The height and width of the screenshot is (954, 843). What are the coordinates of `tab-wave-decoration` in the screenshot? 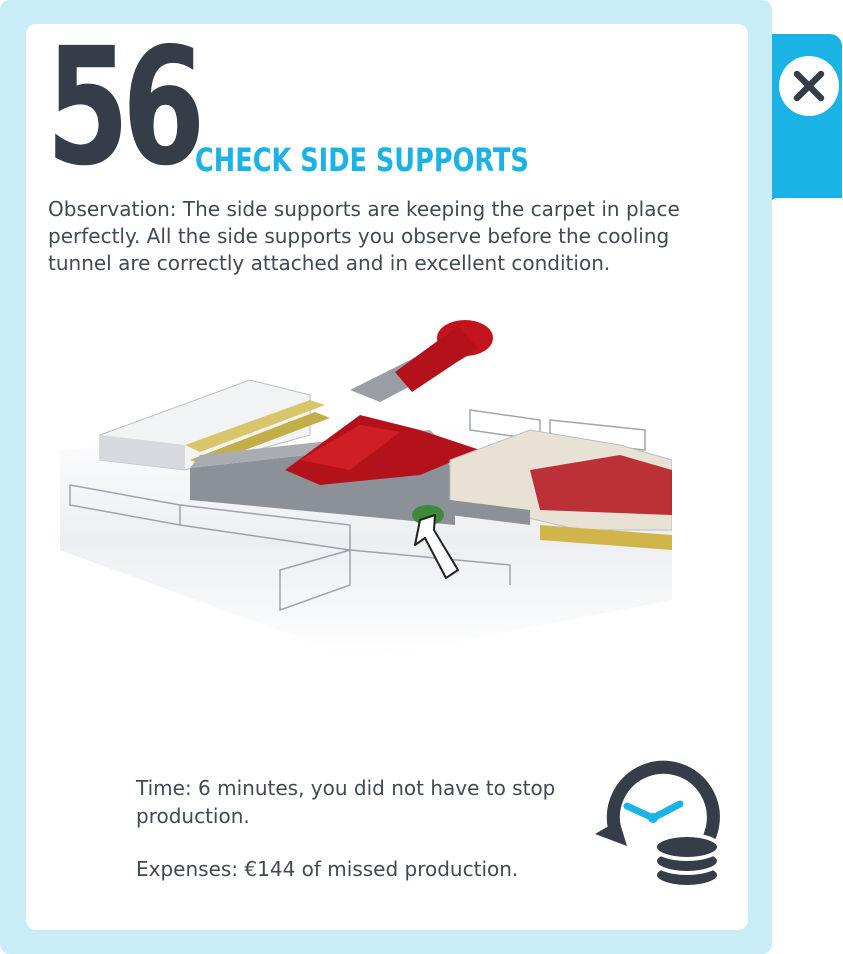 It's located at (807, 189).